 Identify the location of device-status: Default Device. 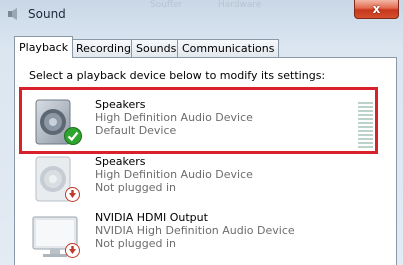
(136, 130).